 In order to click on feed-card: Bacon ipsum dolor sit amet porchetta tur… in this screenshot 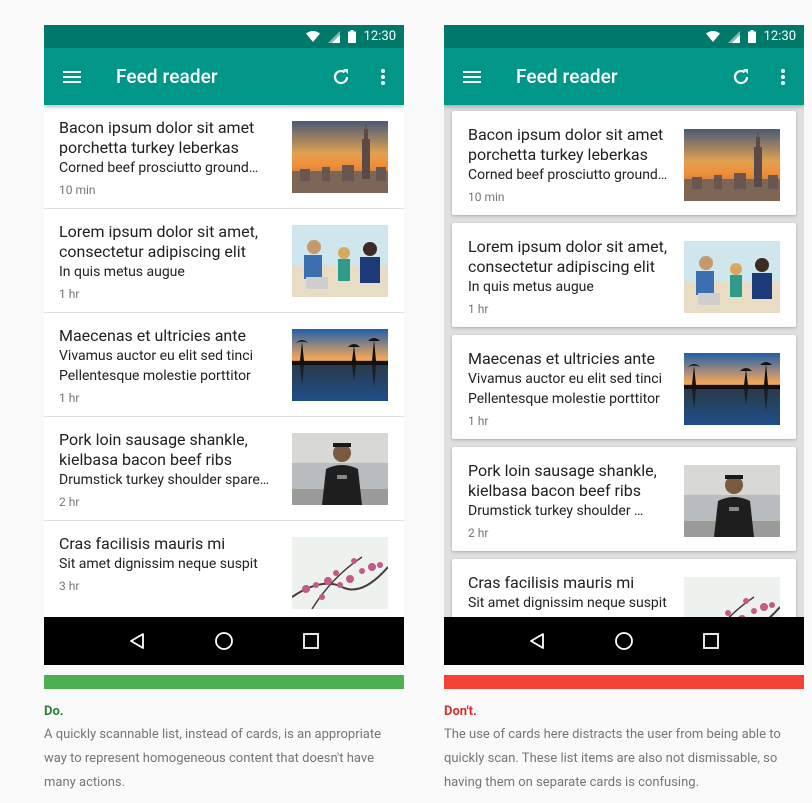, I will do `click(624, 163)`.